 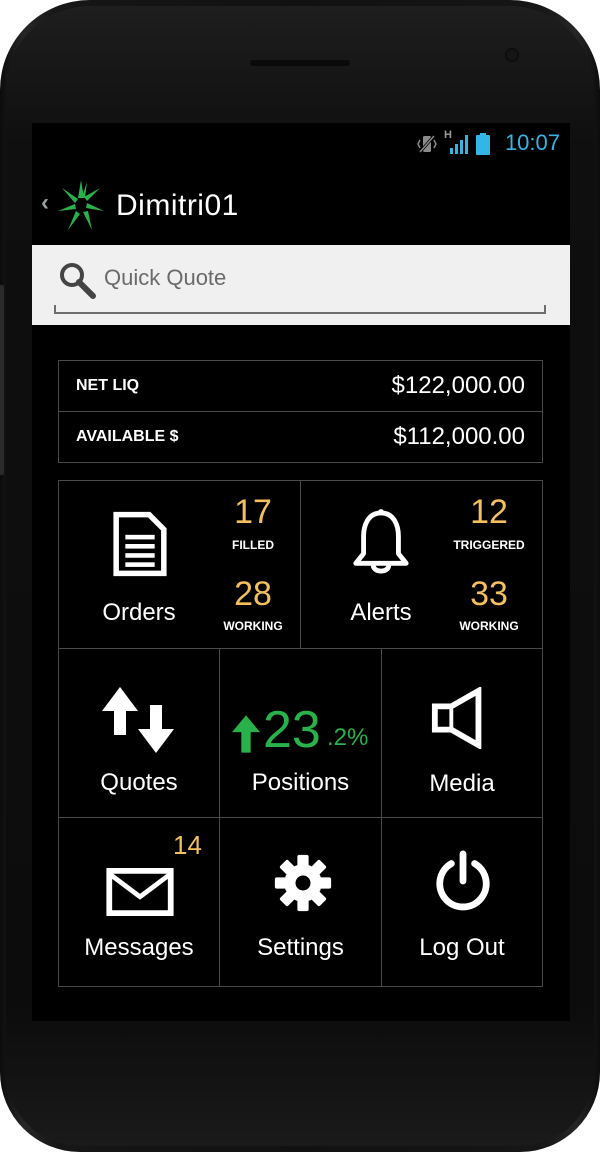 I want to click on account-row-net-liq: NET LIQ $122,000.00, so click(x=300, y=386).